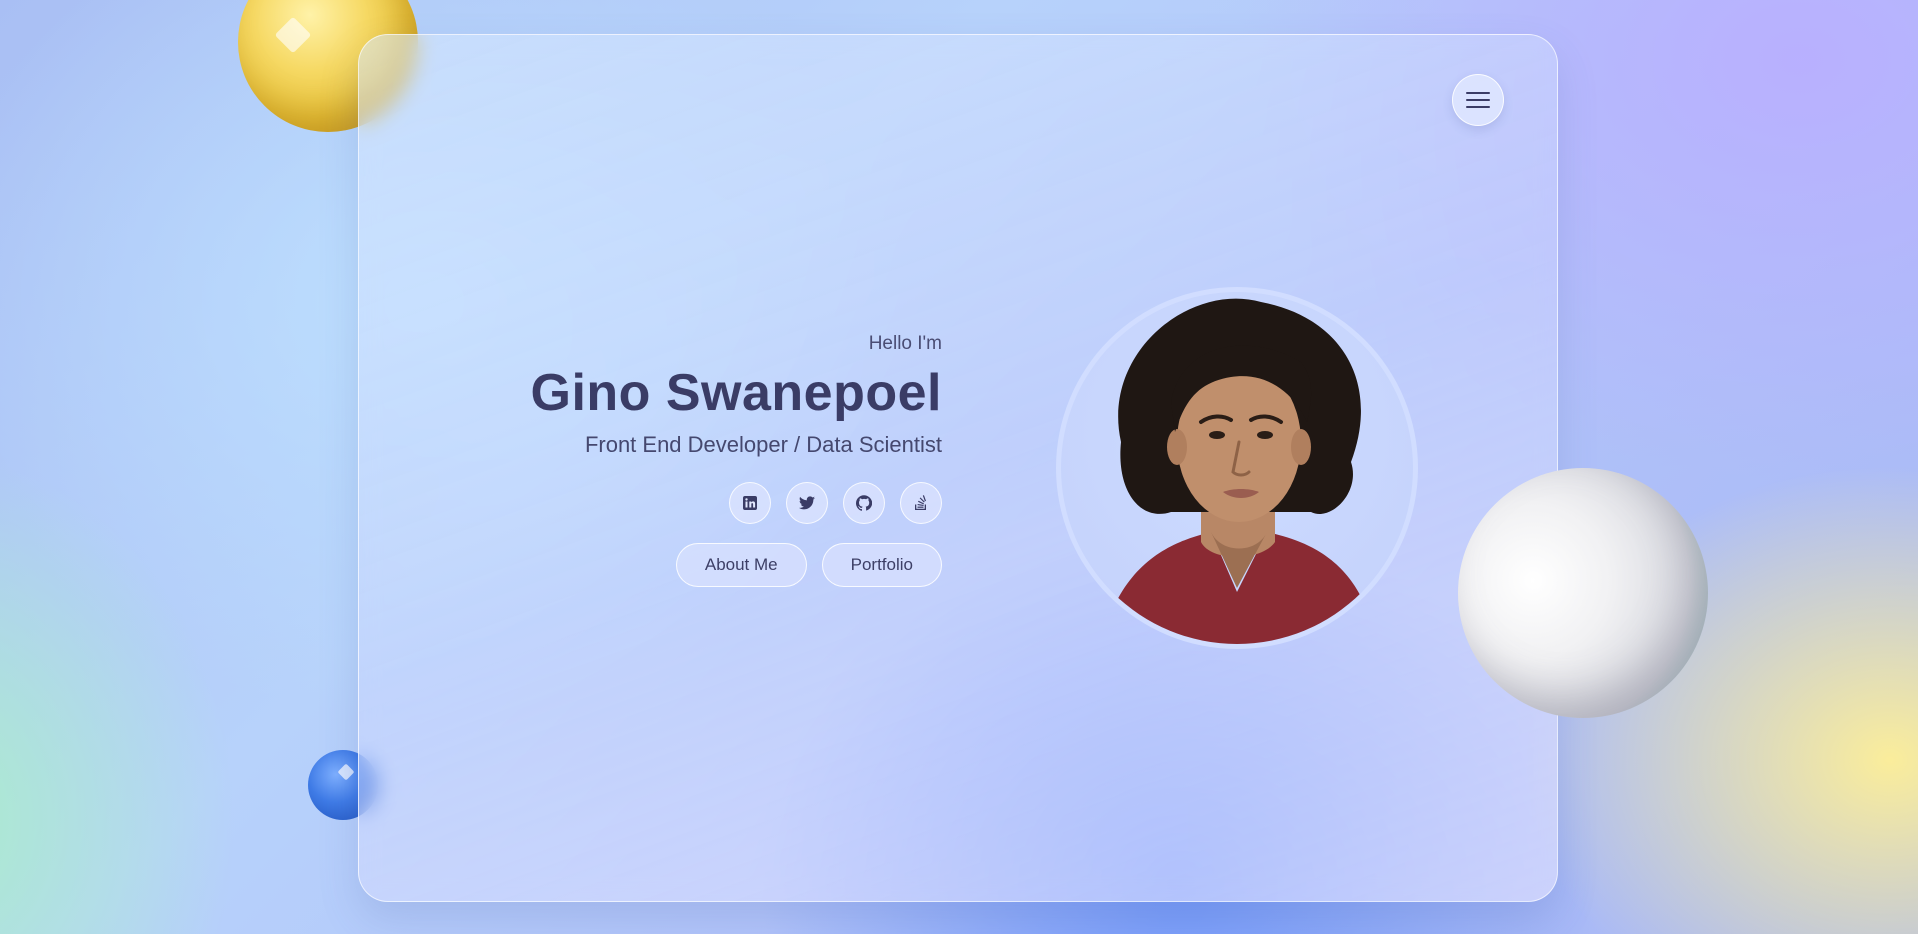 Image resolution: width=1918 pixels, height=934 pixels. Describe the element at coordinates (736, 393) in the screenshot. I see `page-title: Gino Swanepoel` at that location.